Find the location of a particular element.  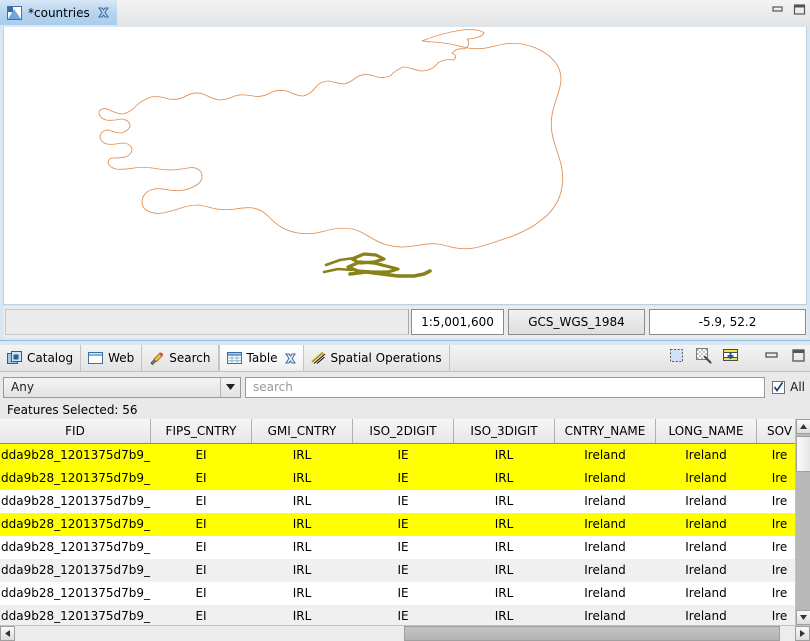

vertical-scroll-thumb is located at coordinates (803, 454).